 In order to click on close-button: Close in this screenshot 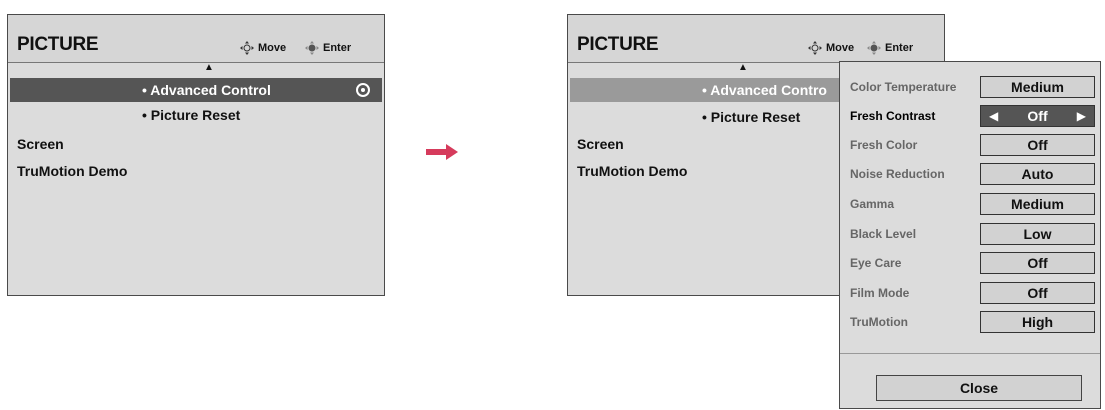, I will do `click(979, 388)`.